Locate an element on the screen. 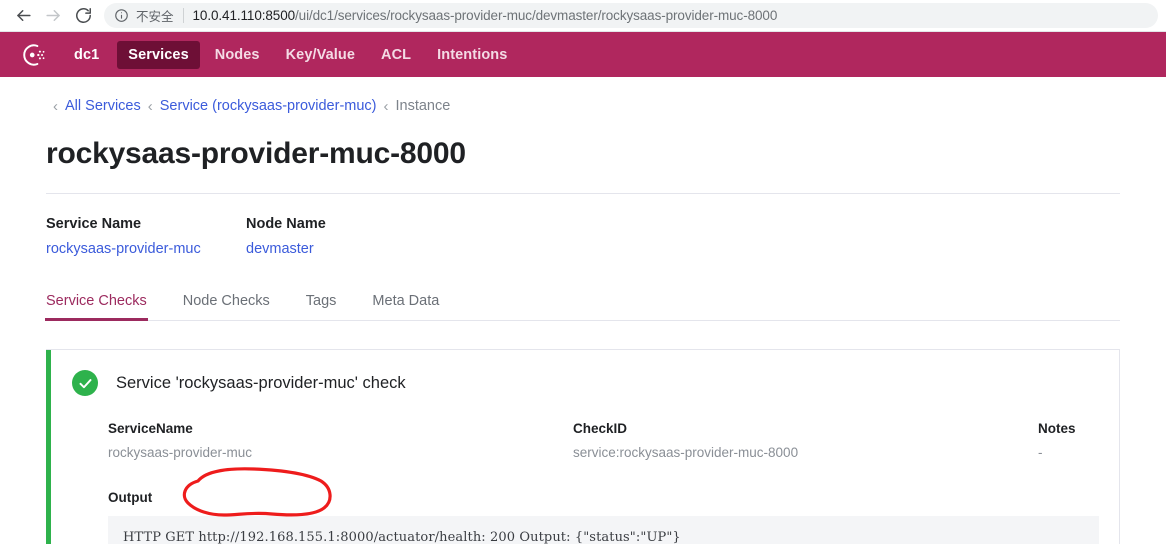 The image size is (1166, 544). consul-logo-icon is located at coordinates (34, 55).